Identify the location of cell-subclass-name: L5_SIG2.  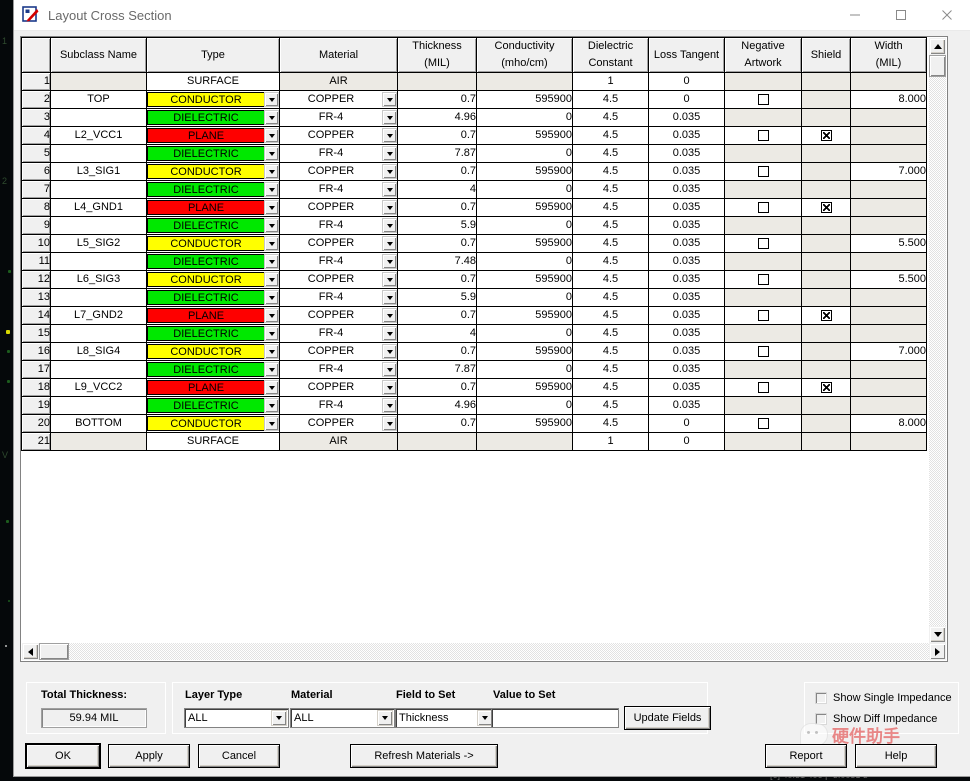
(98, 243).